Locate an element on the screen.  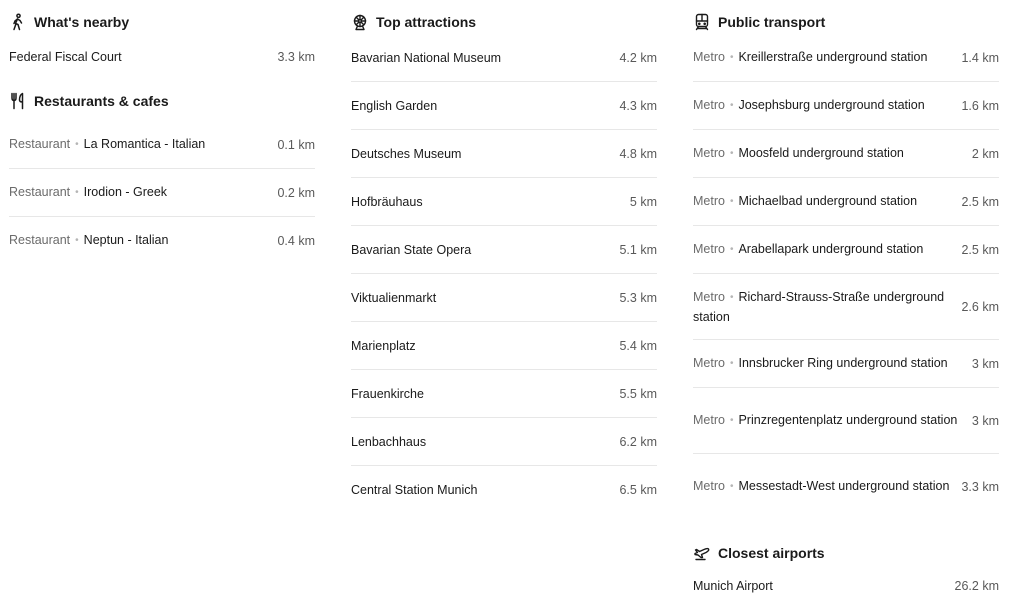
train-icon is located at coordinates (702, 22).